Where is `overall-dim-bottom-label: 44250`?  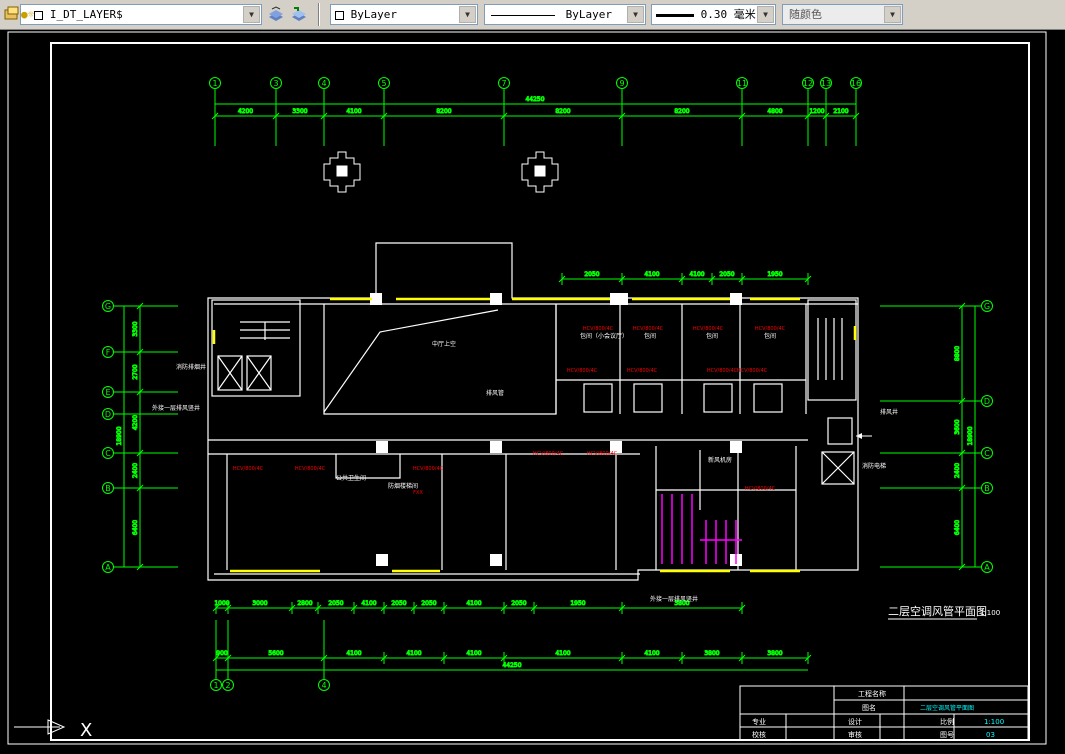
overall-dim-bottom-label: 44250 is located at coordinates (511, 665).